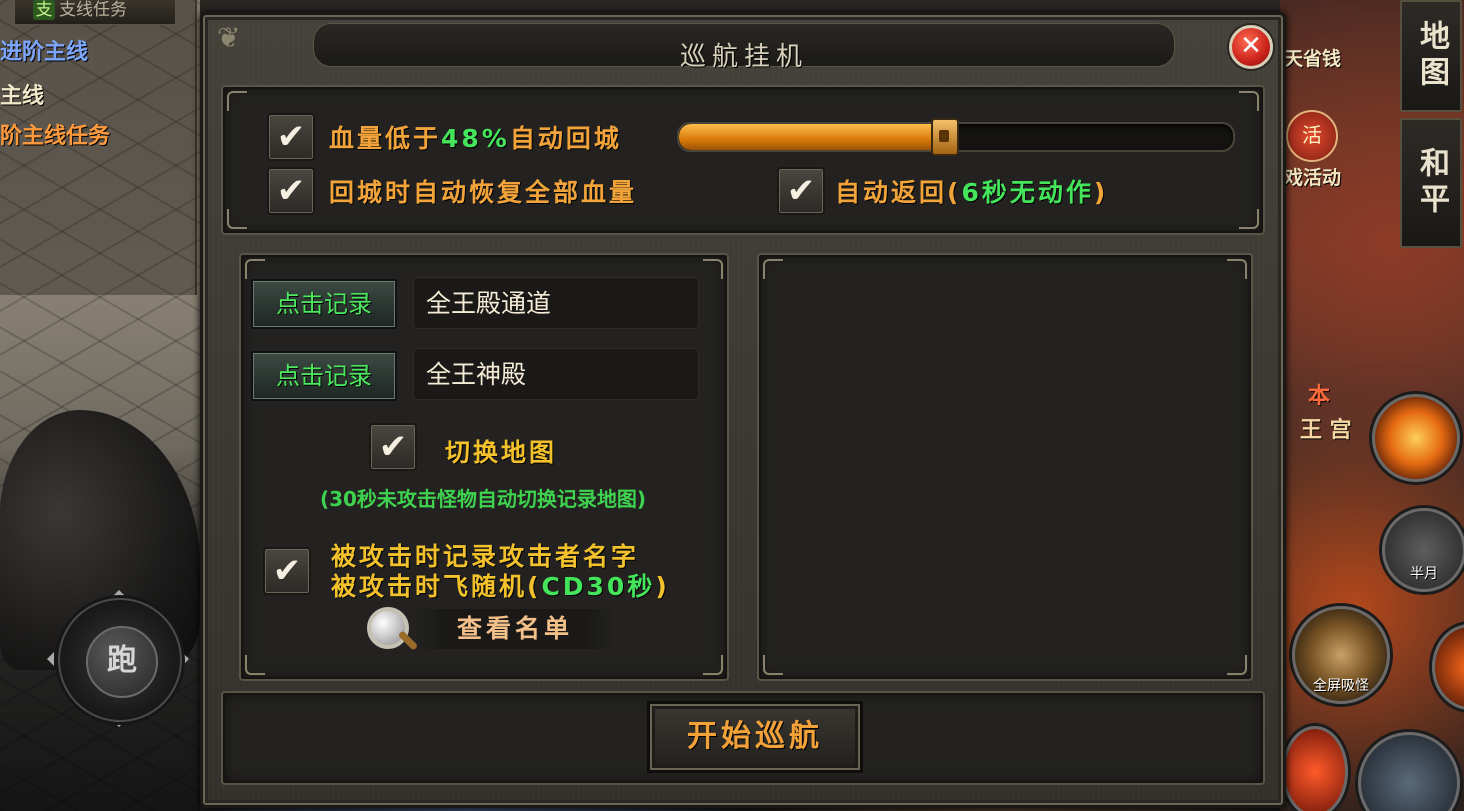 The width and height of the screenshot is (1464, 811). I want to click on skill-label: 半月, so click(1424, 574).